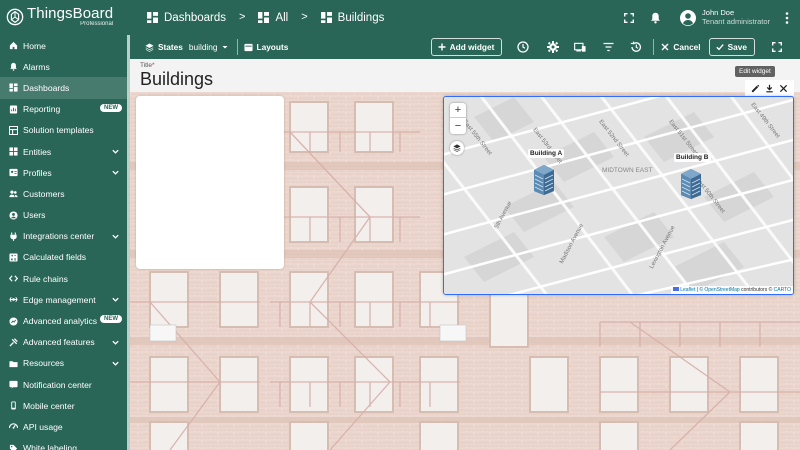 The width and height of the screenshot is (800, 450). Describe the element at coordinates (719, 47) in the screenshot. I see `check-icon` at that location.